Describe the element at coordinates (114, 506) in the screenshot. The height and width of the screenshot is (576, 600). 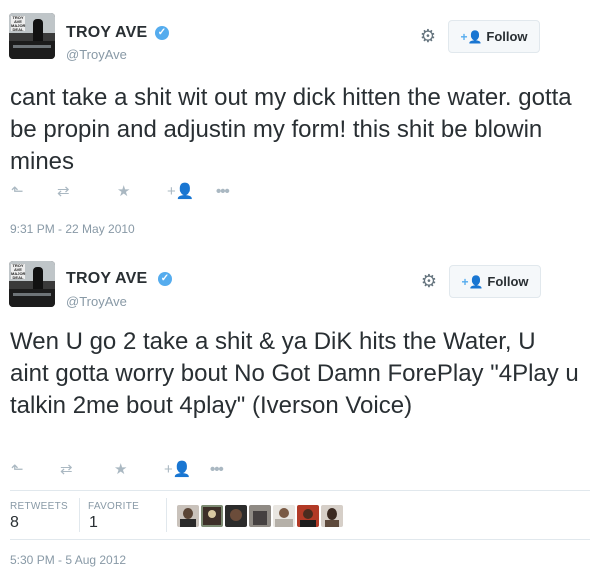
I see `favorites-label: FAVORITE` at that location.